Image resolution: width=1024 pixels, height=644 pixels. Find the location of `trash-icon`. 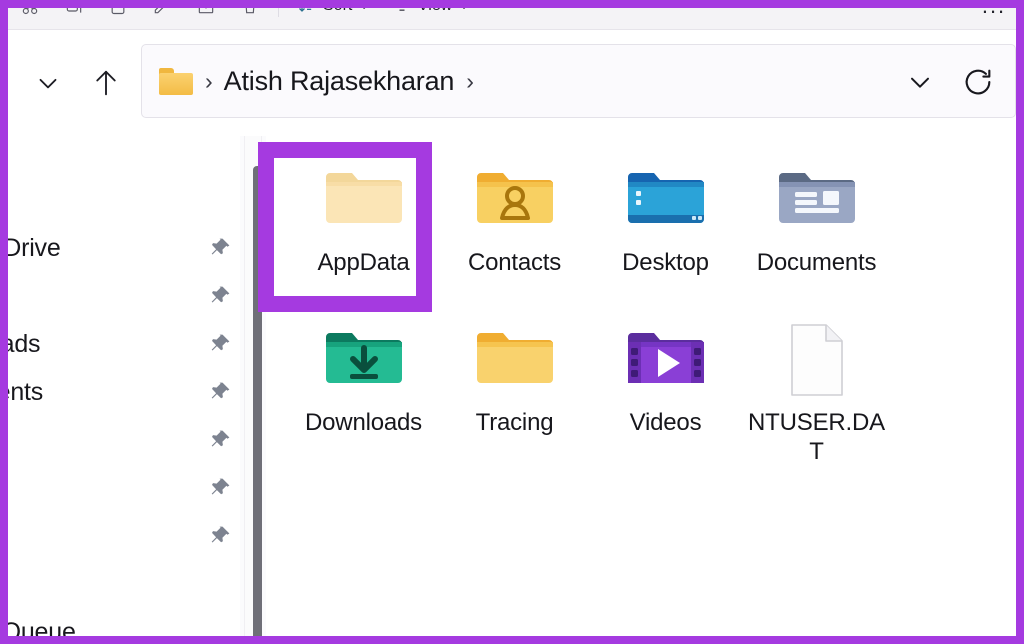

trash-icon is located at coordinates (250, 11).